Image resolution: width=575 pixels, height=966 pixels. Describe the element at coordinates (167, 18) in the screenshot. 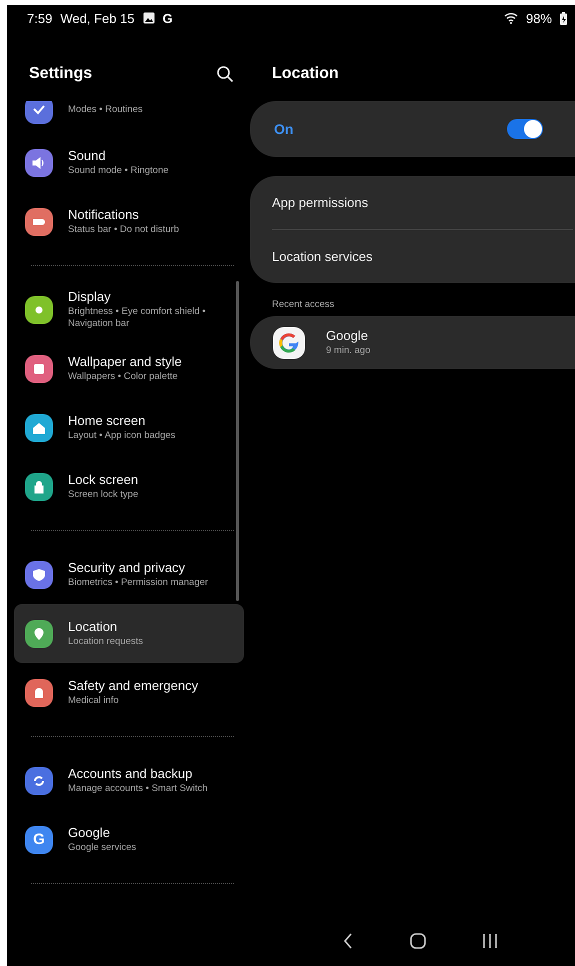

I see `notification-letter: G` at that location.